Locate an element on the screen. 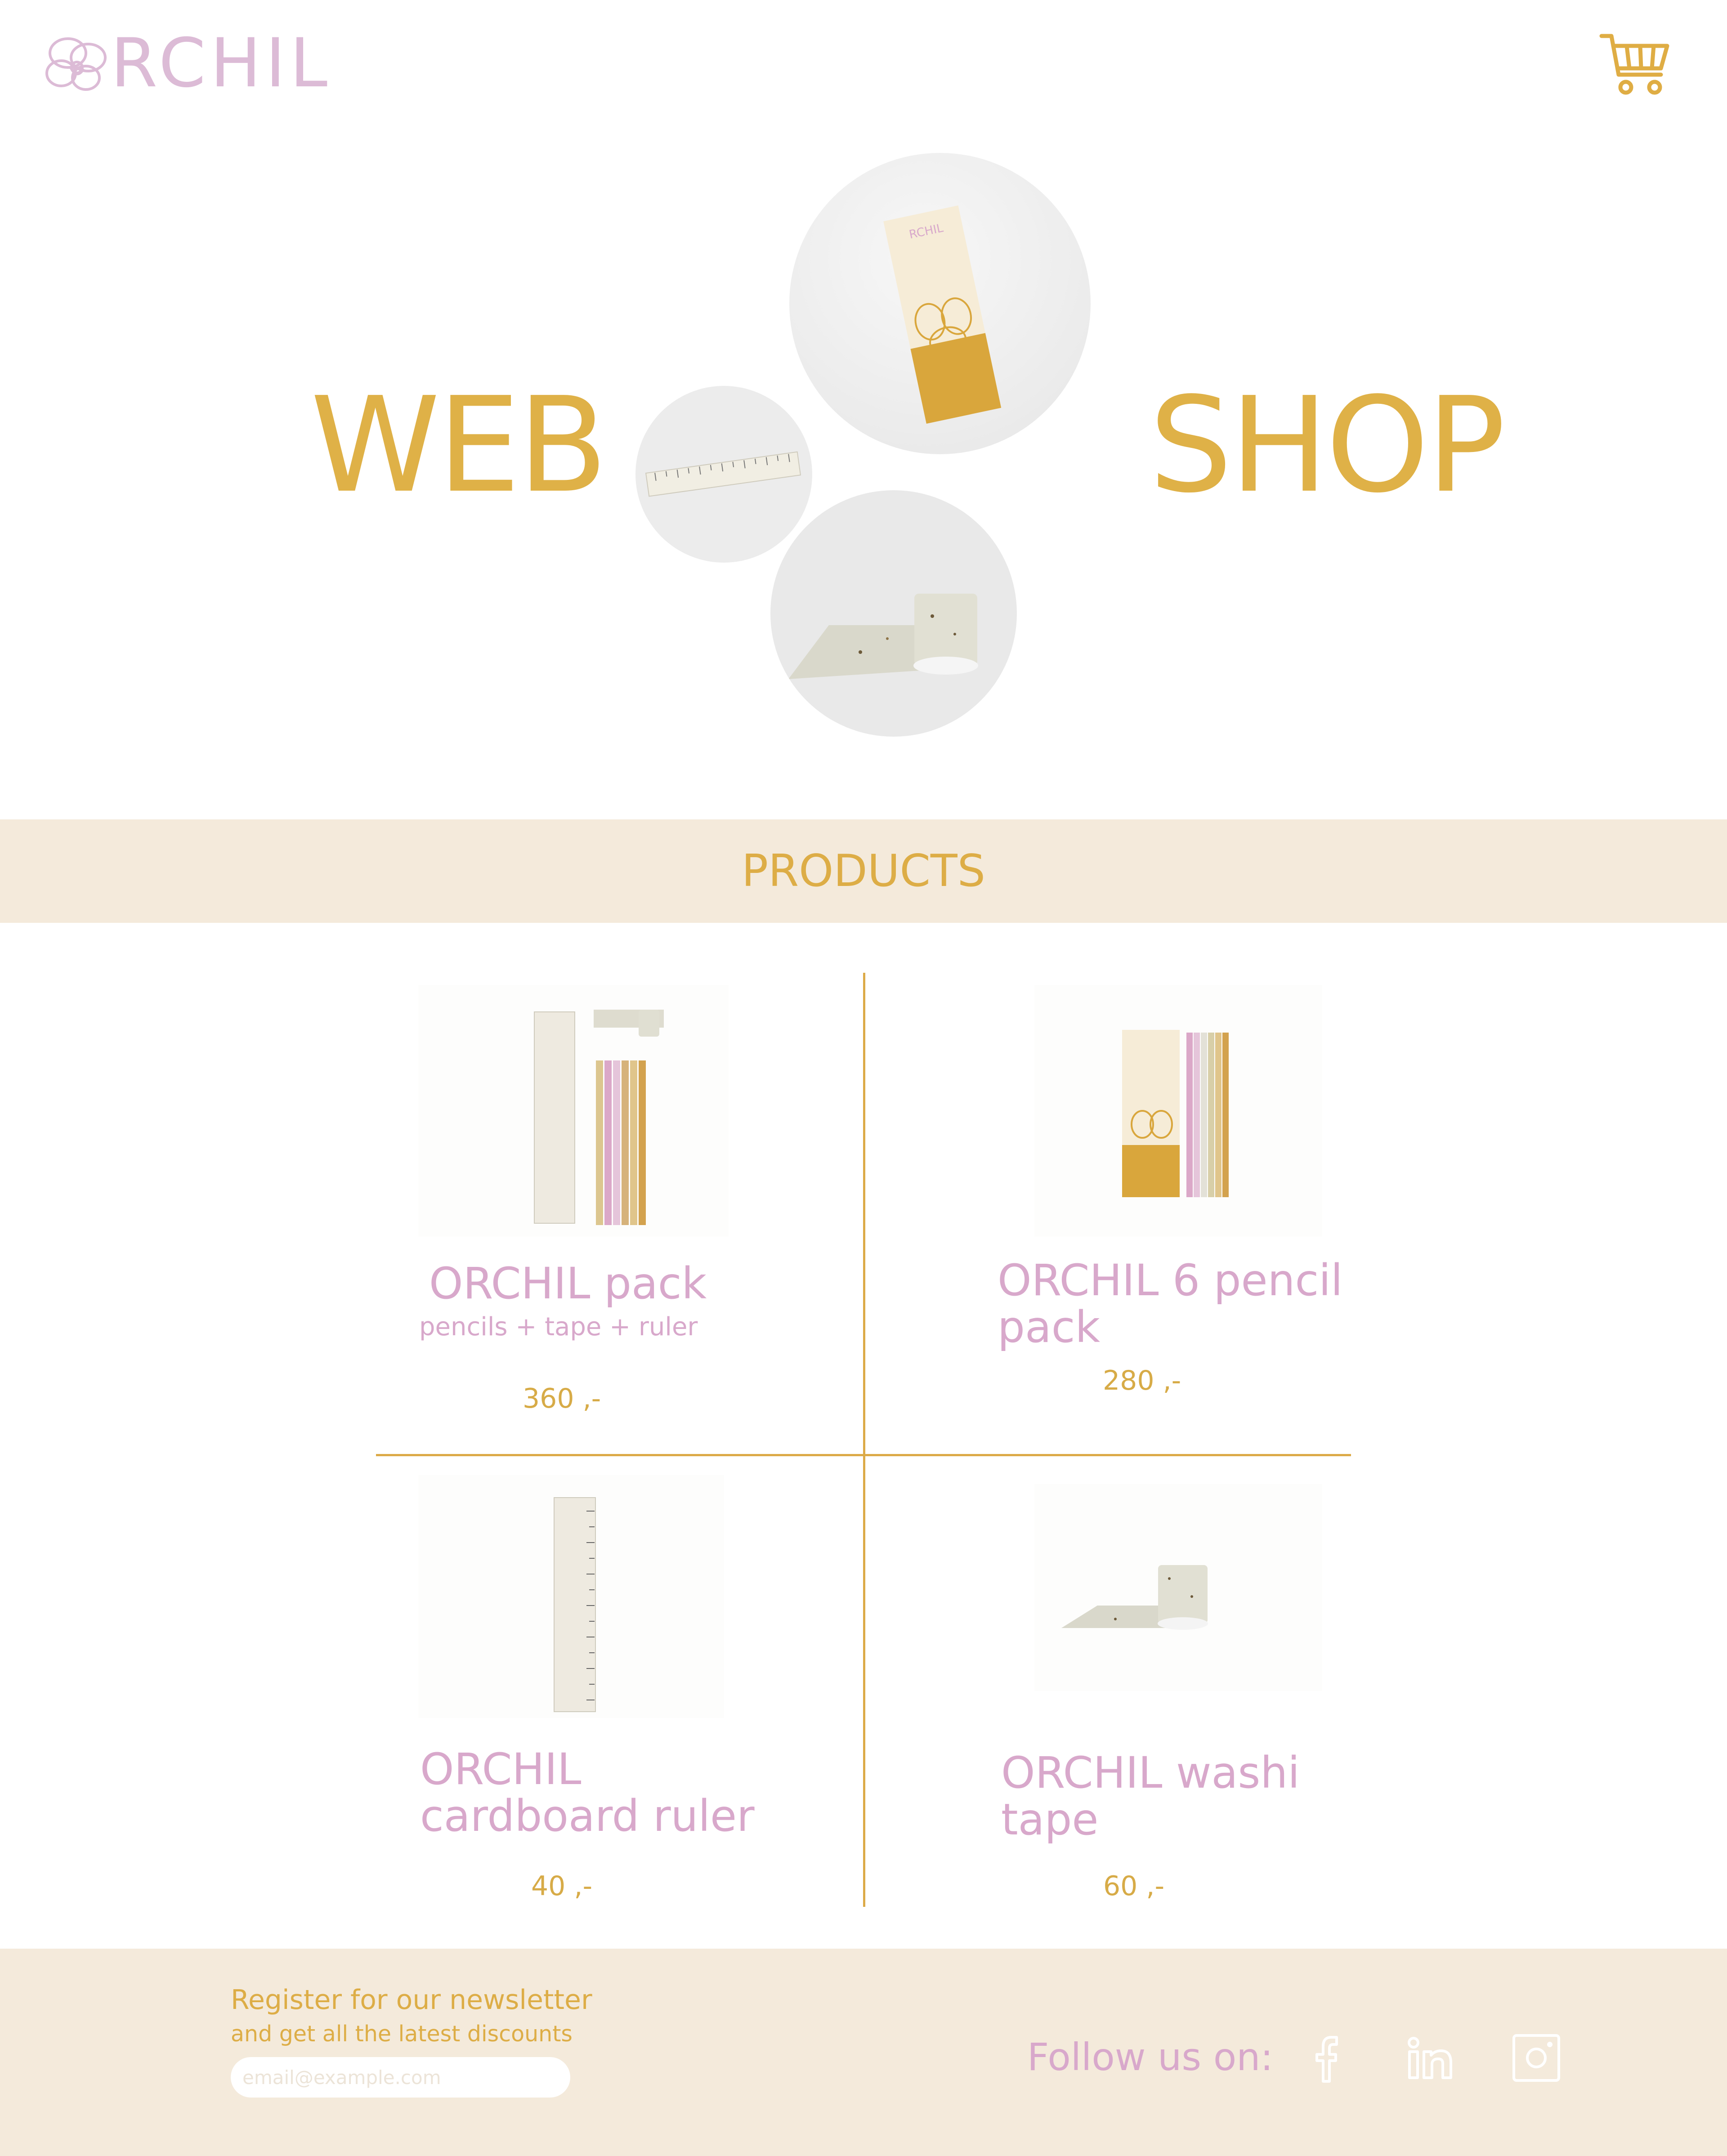 The image size is (1727, 2156). grid-divider-horizontal is located at coordinates (864, 1455).